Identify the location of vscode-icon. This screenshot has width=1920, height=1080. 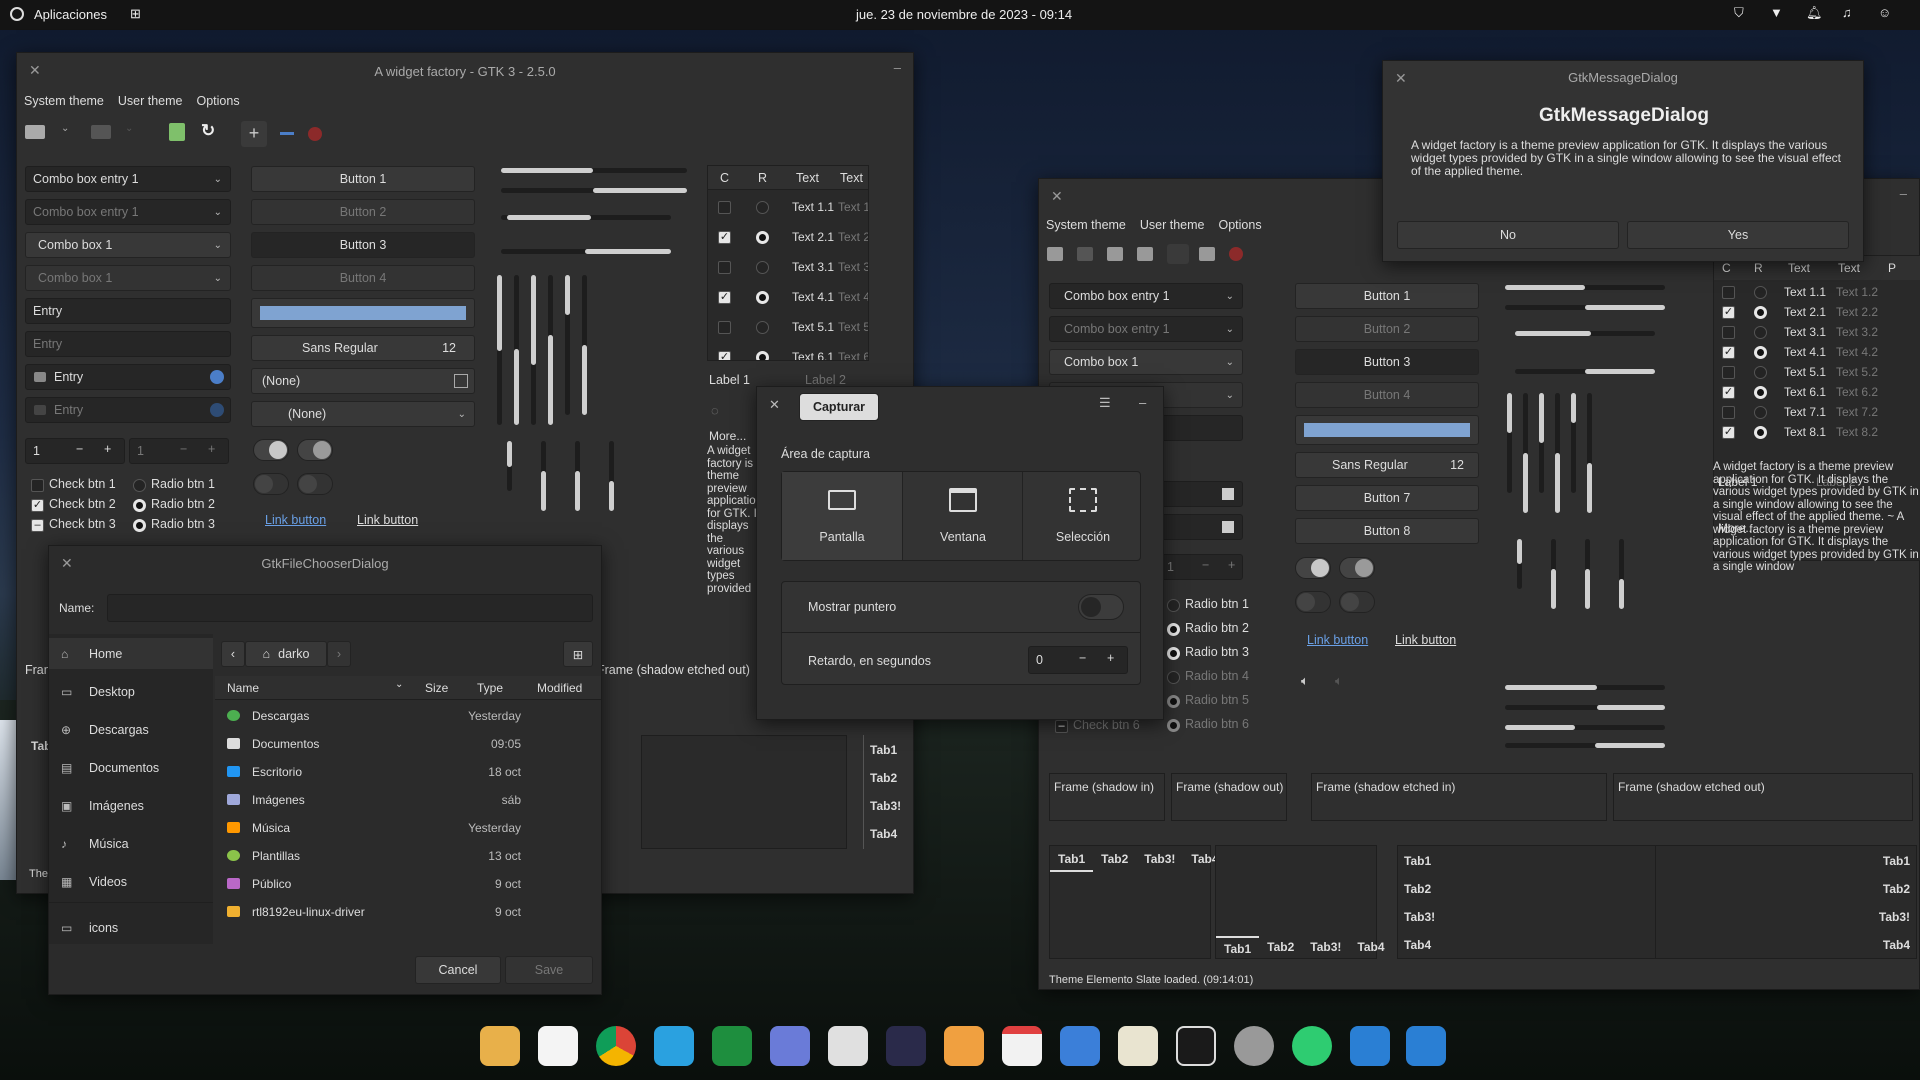
(1370, 1046).